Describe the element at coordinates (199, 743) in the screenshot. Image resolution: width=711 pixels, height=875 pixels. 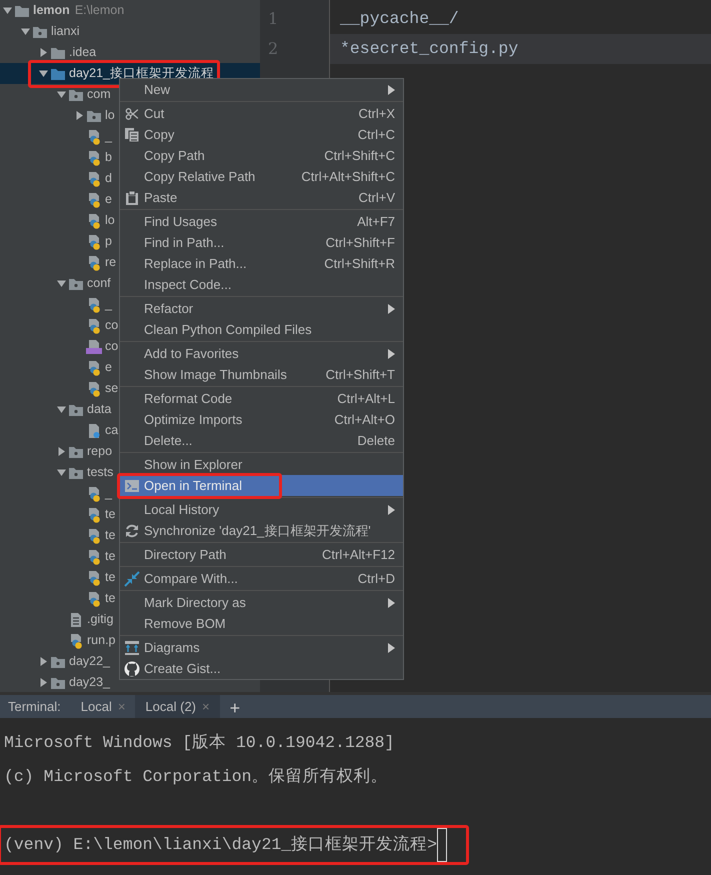
I see `terminal-output: Microsoft Windows [版本 10.0.19042.1288]` at that location.